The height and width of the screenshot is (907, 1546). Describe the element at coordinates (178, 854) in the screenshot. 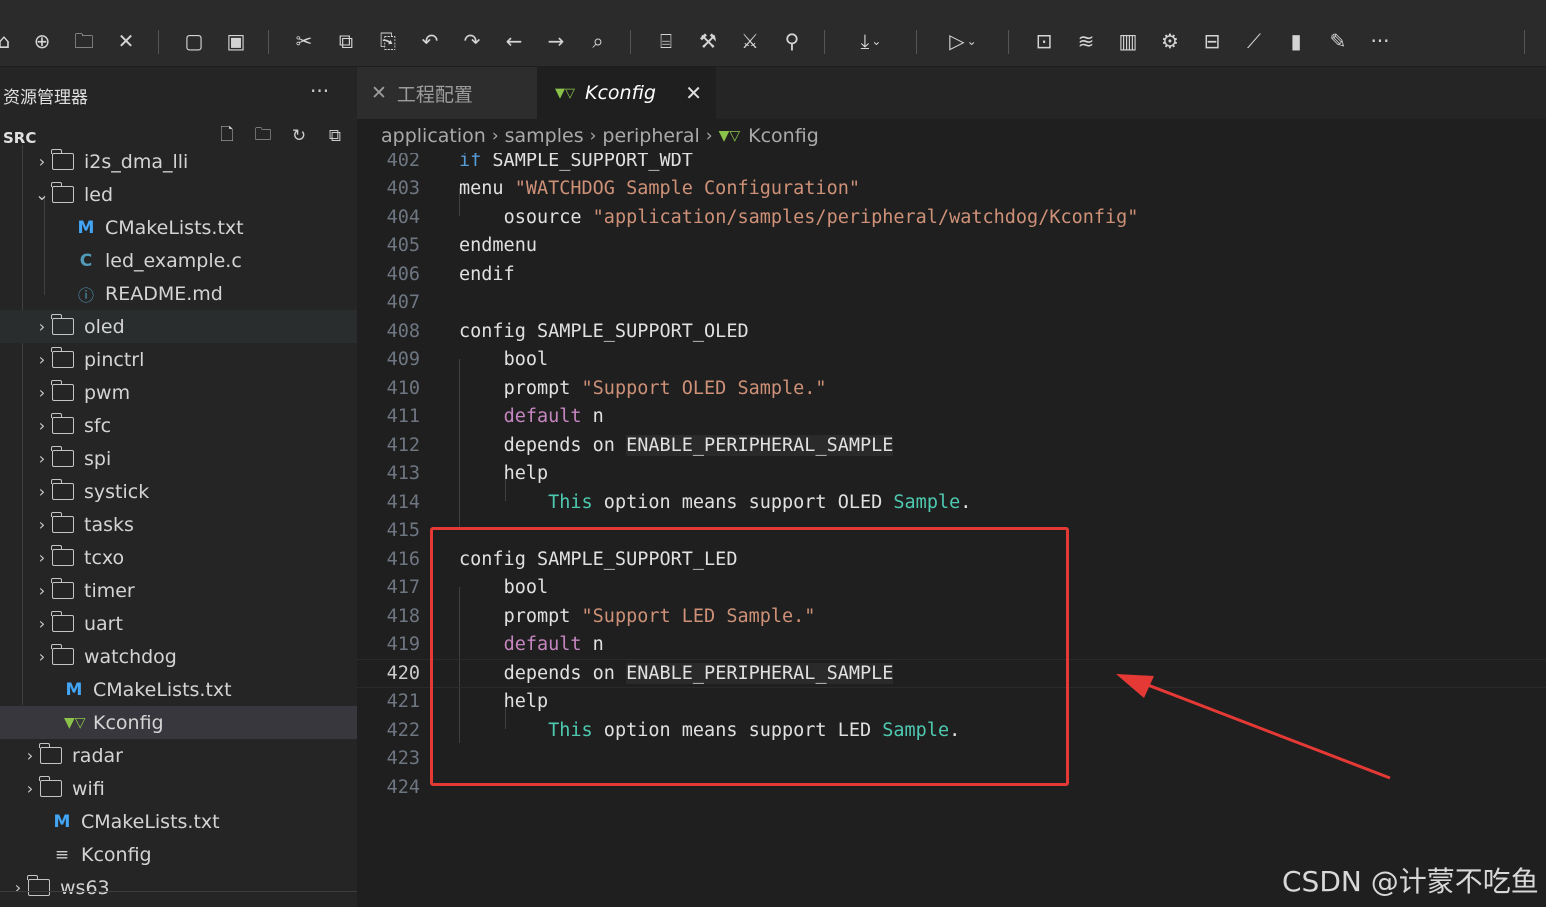

I see `tree-item-samples-kconfig: ≡ Kconfig` at that location.